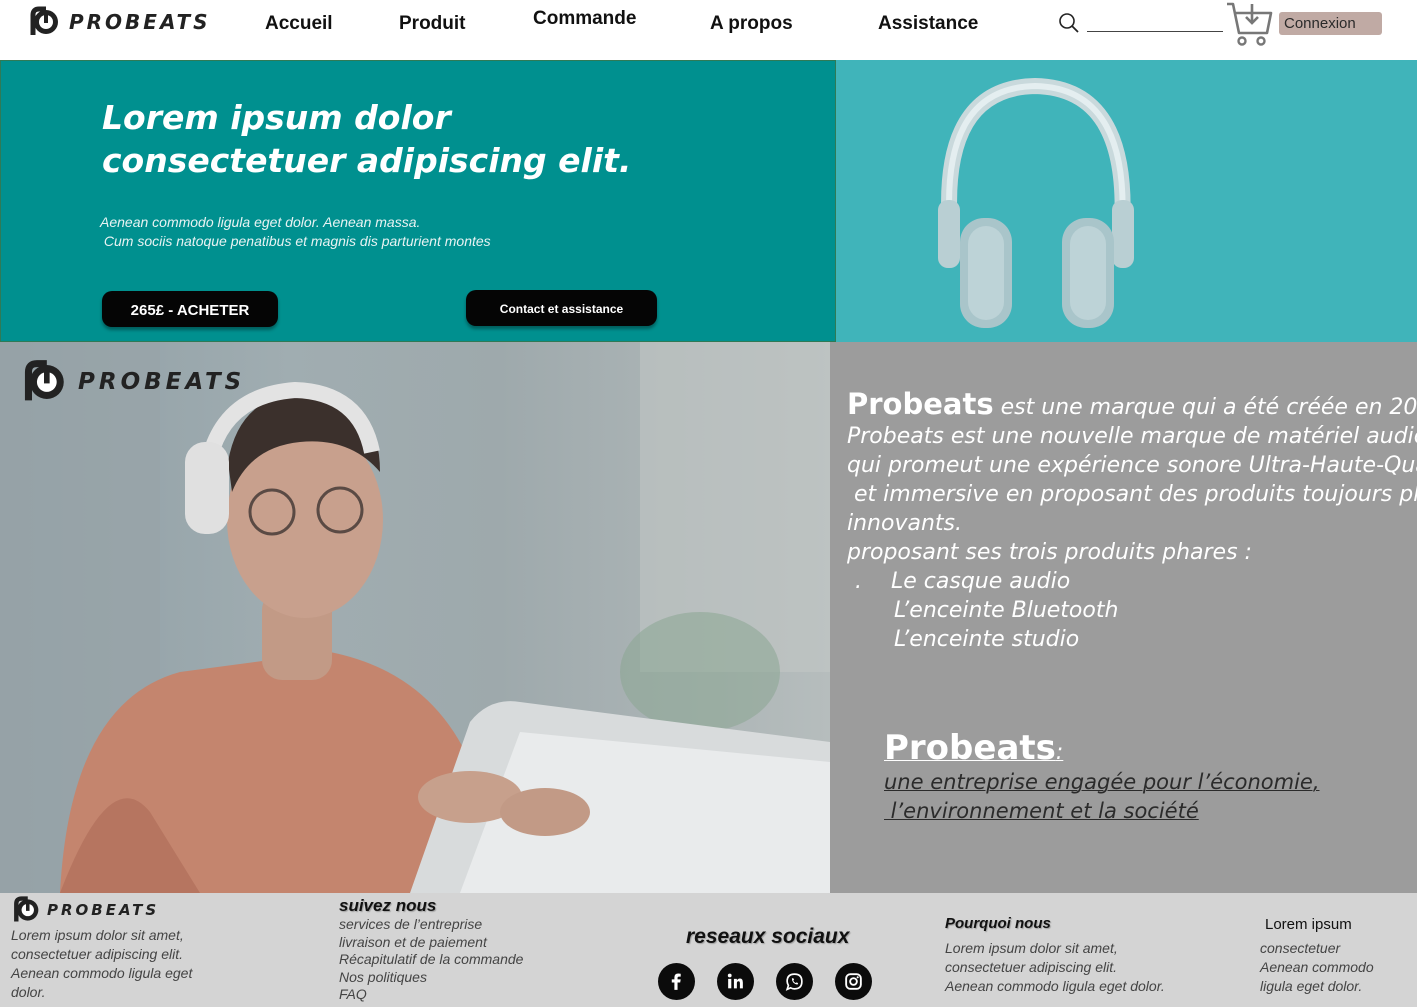 The width and height of the screenshot is (1417, 1007). I want to click on follow-title: suivez nous, so click(388, 905).